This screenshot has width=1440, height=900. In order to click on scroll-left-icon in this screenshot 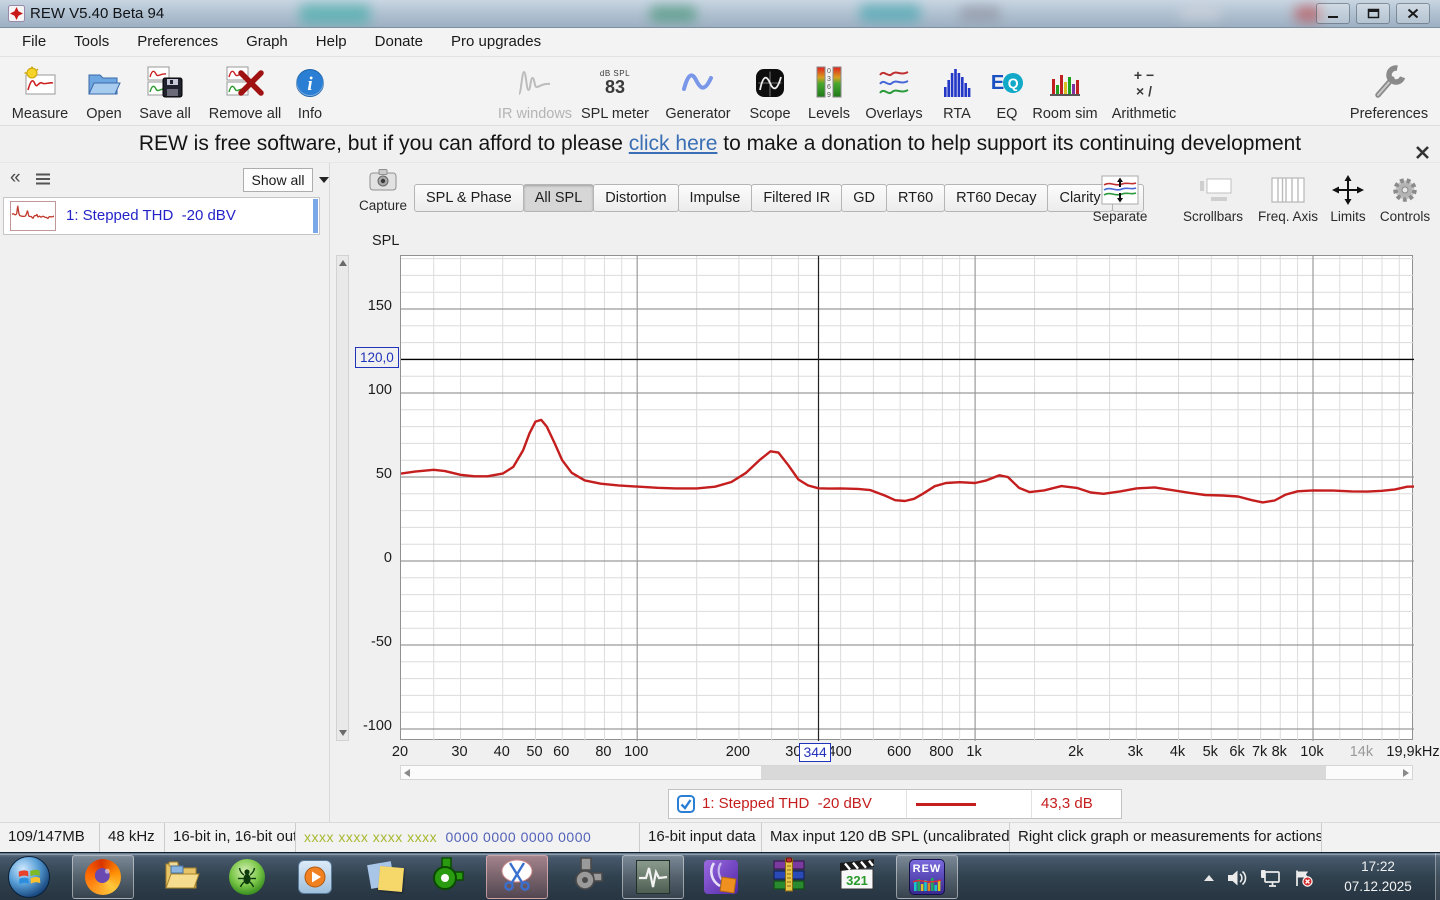, I will do `click(407, 773)`.